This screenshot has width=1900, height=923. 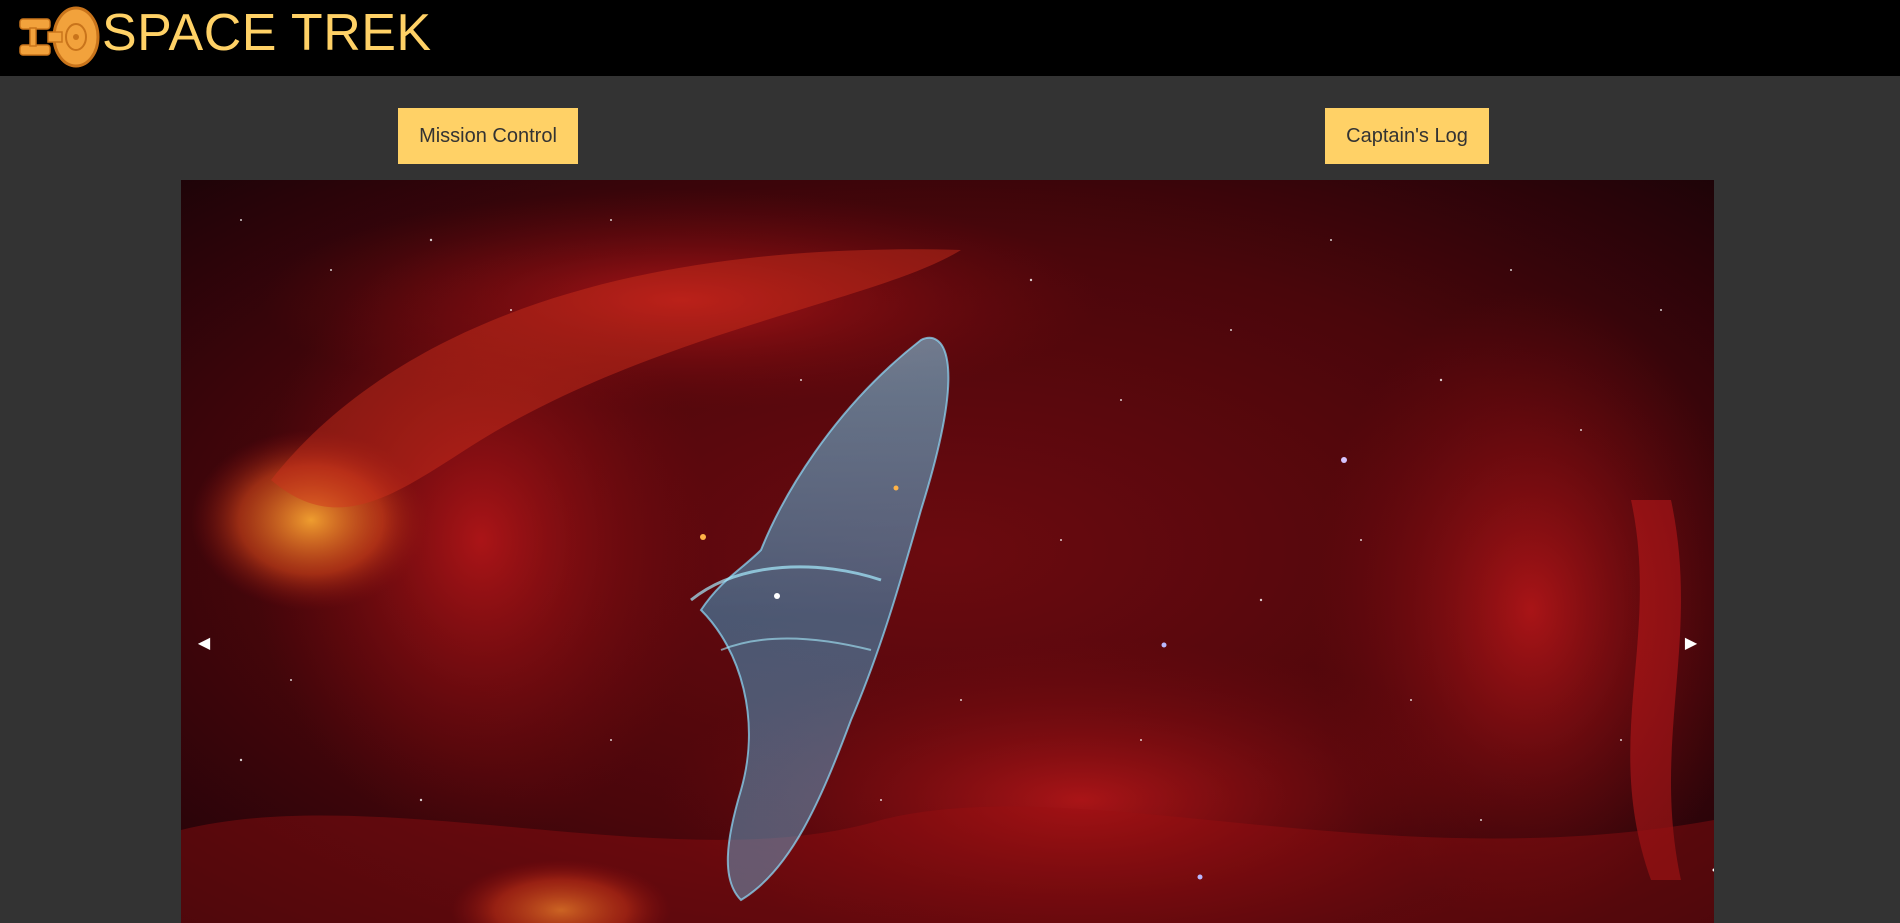 What do you see at coordinates (1407, 136) in the screenshot?
I see `captains-log-button: Captain's Log` at bounding box center [1407, 136].